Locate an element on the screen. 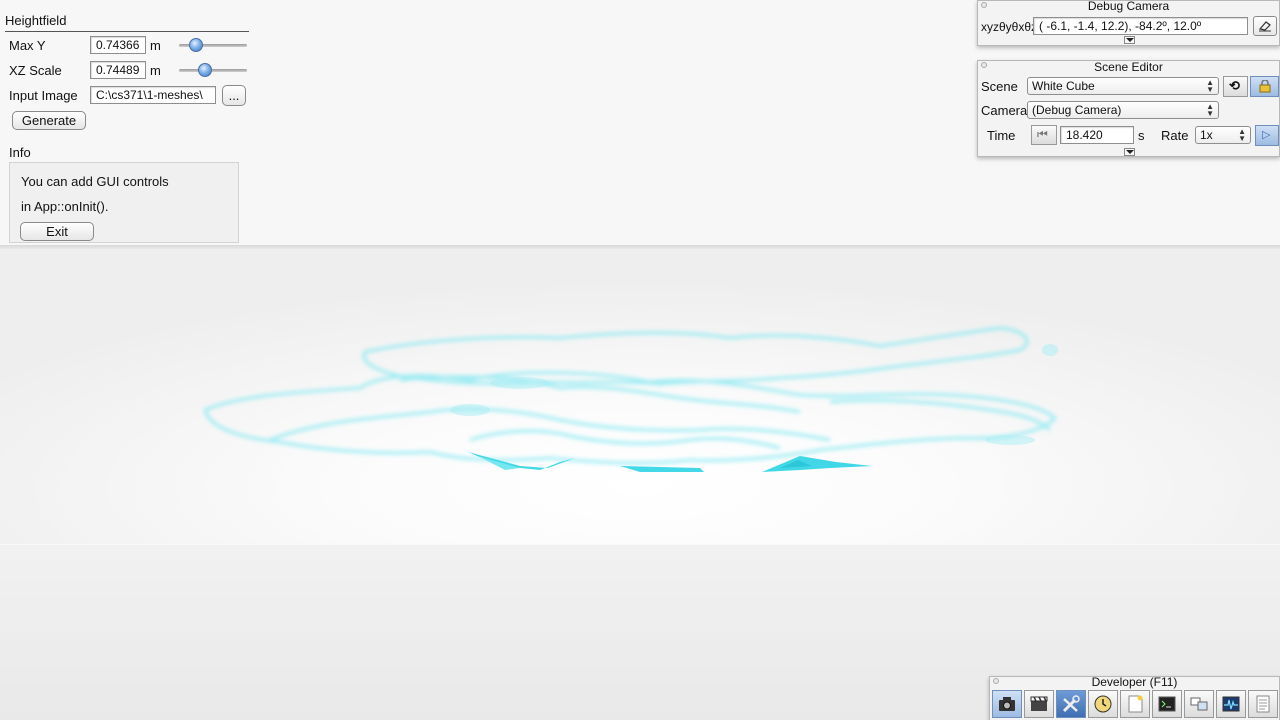 This screenshot has height=720, width=1280. document-icon is located at coordinates (1263, 704).